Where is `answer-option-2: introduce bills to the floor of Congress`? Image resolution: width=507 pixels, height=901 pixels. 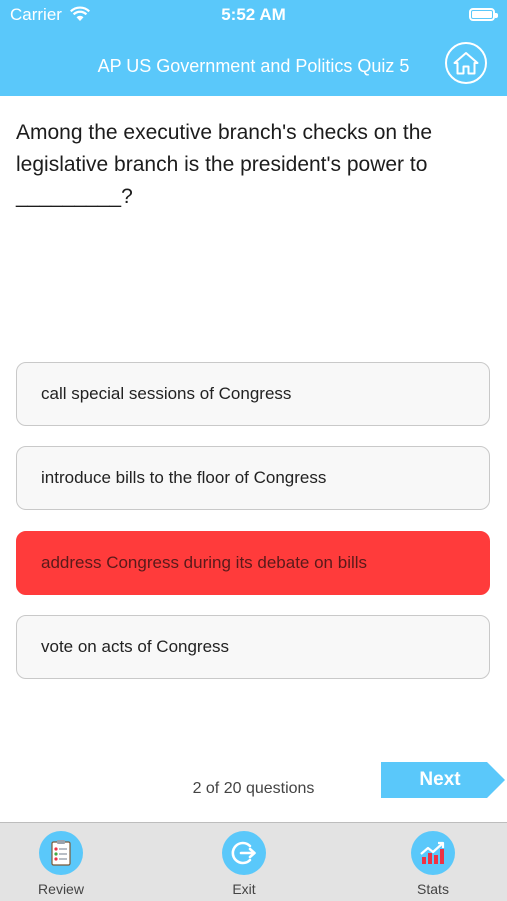 answer-option-2: introduce bills to the floor of Congress is located at coordinates (253, 478).